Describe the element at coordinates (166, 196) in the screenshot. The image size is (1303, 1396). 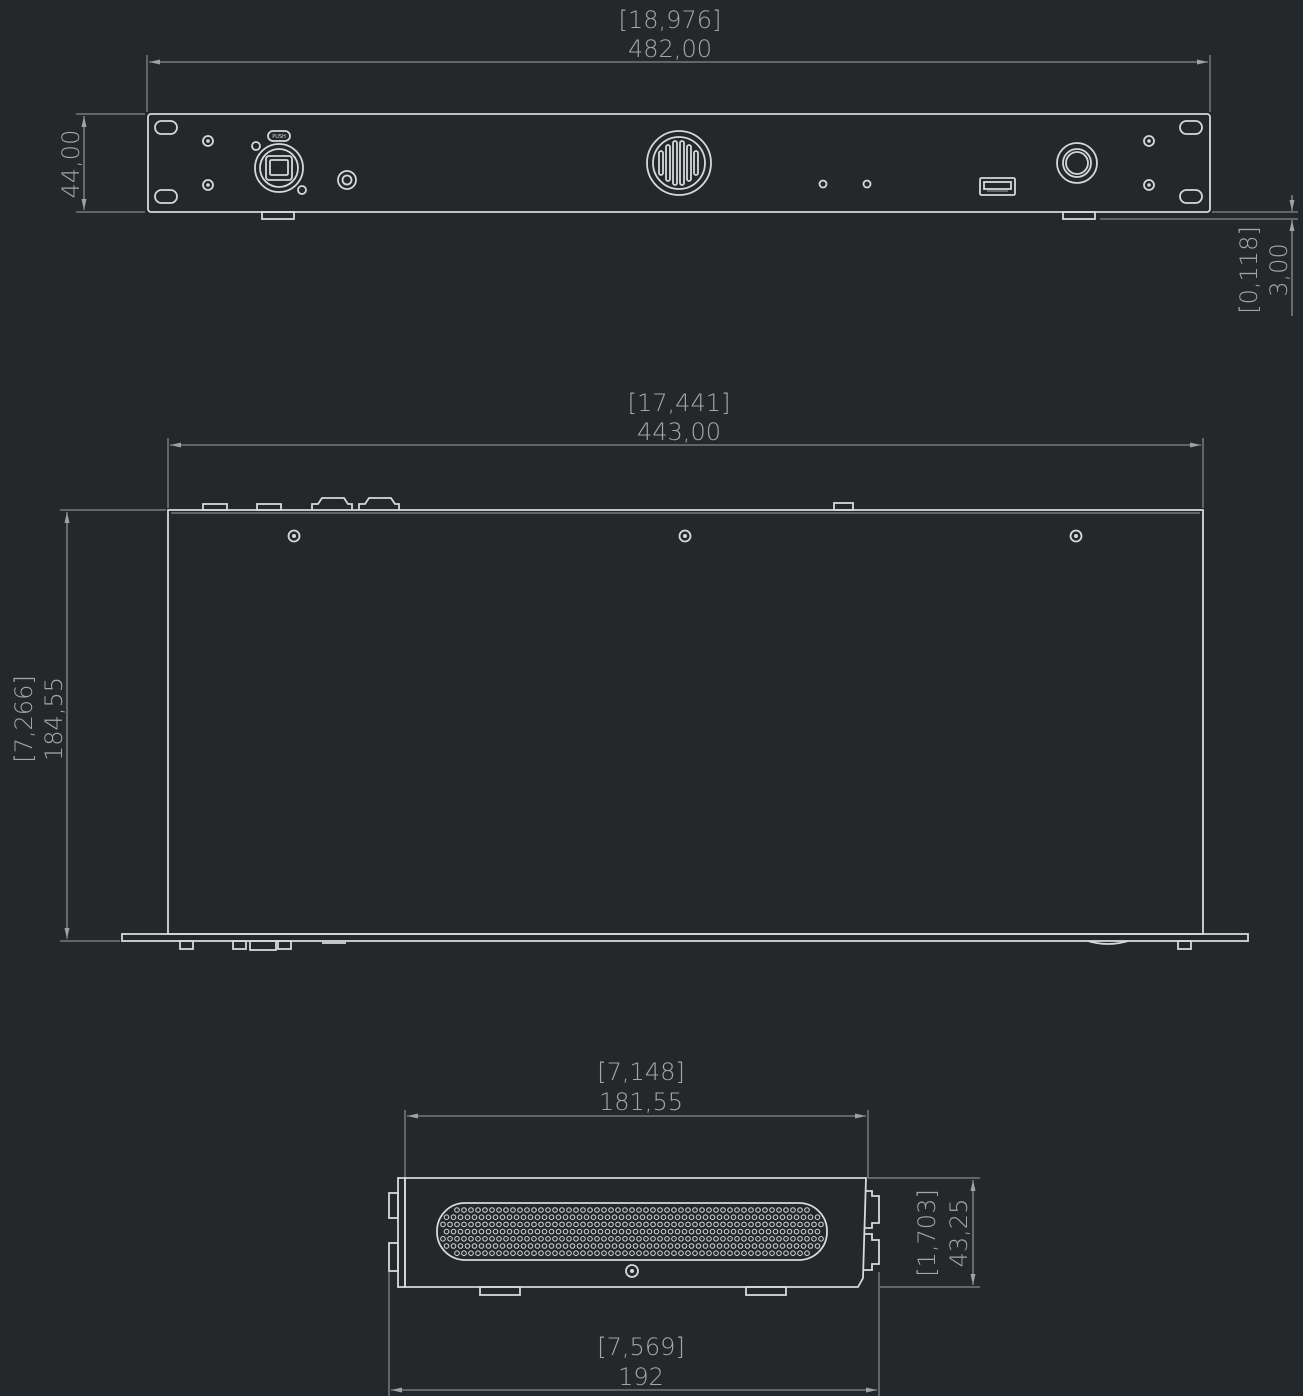
I see `rack-slot-bottom-left` at that location.